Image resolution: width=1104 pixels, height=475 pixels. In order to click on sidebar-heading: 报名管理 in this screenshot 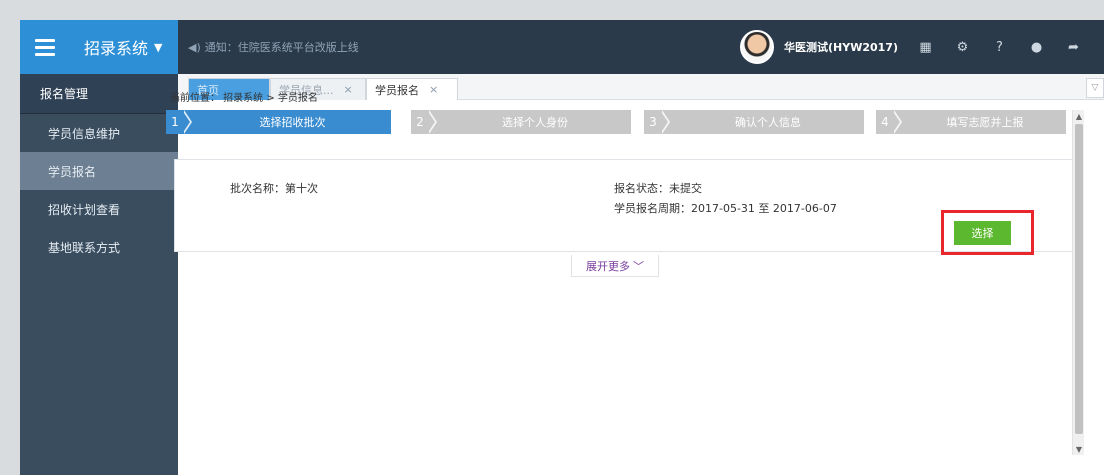, I will do `click(99, 94)`.